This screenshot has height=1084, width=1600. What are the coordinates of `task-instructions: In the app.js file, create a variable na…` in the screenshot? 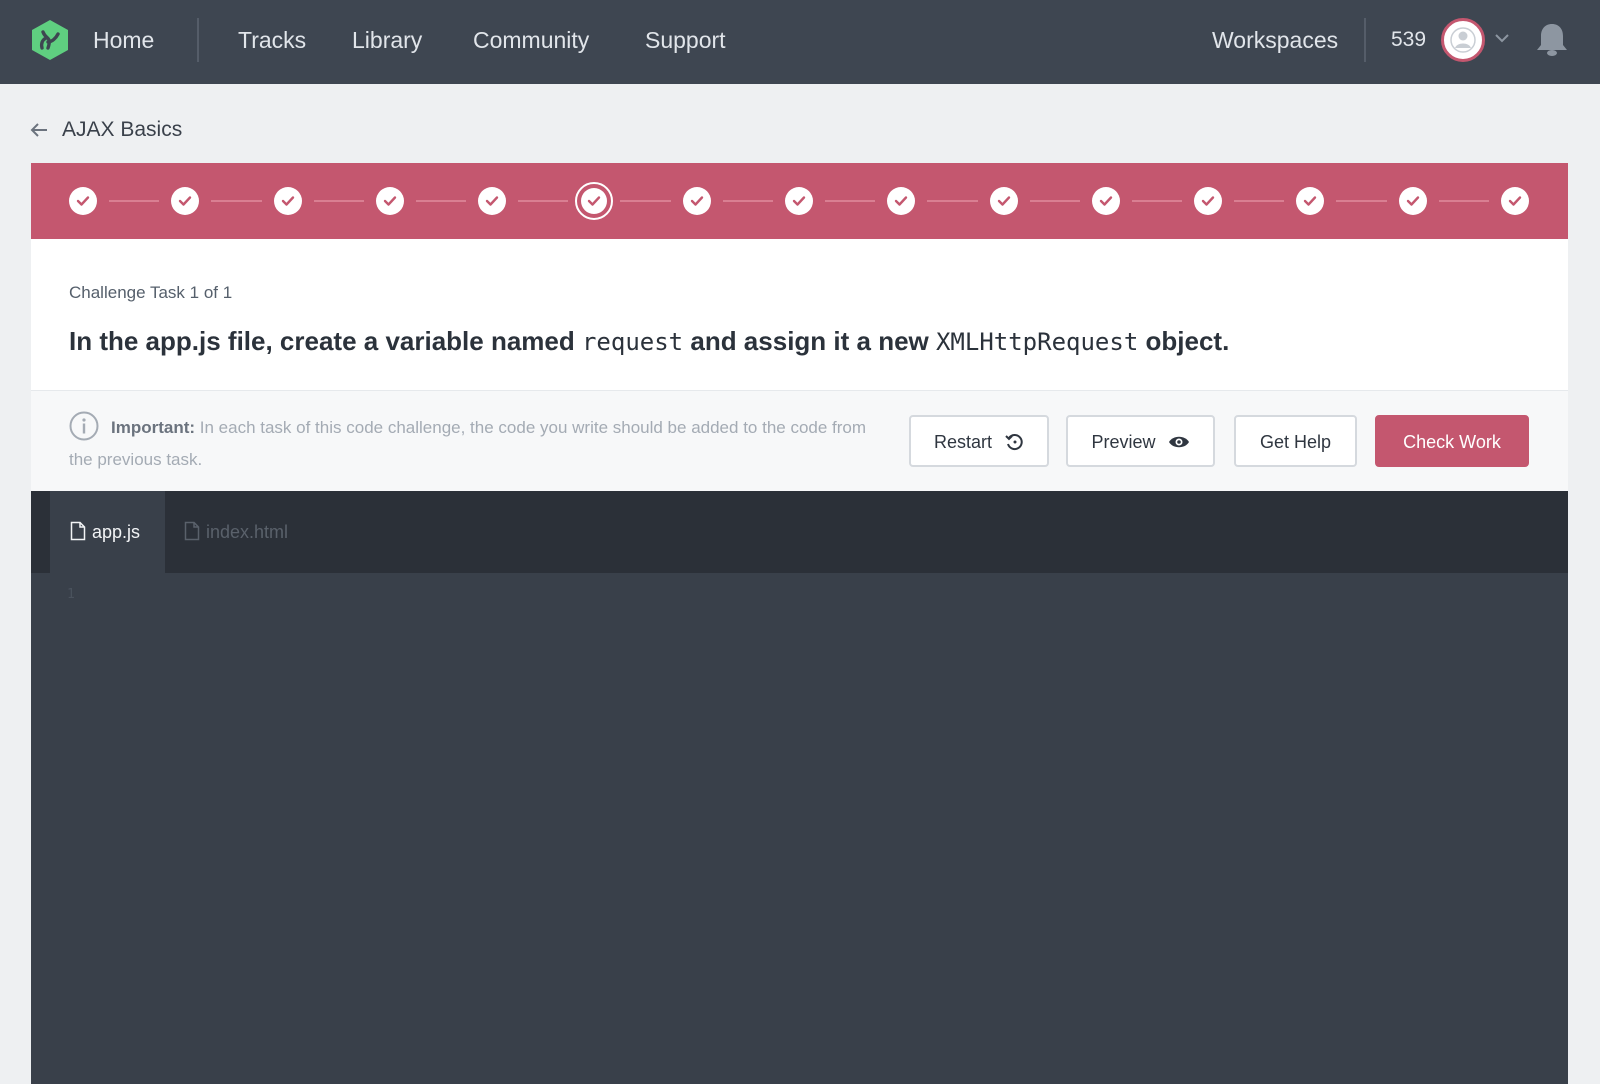 It's located at (649, 341).